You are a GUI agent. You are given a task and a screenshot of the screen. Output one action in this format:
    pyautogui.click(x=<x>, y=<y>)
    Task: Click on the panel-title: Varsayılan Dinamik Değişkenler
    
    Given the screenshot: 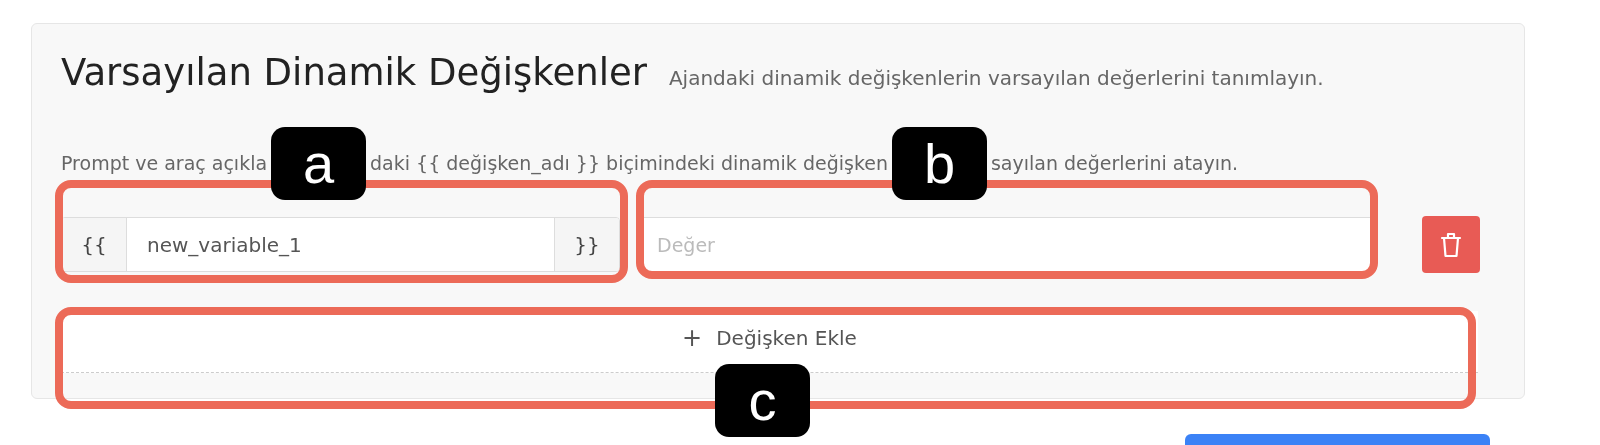 What is the action you would take?
    pyautogui.click(x=354, y=73)
    